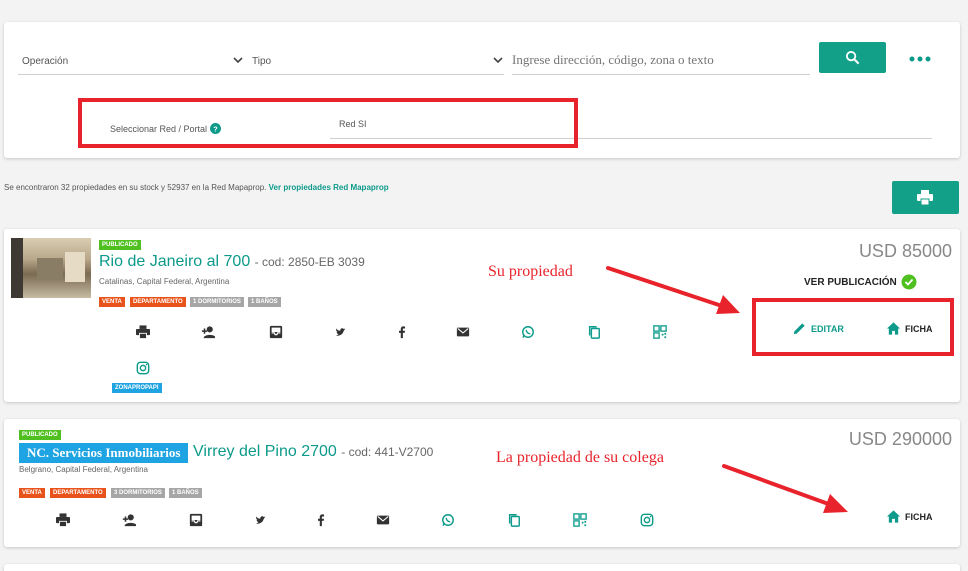 The height and width of the screenshot is (571, 968). I want to click on home-icon, so click(893, 516).